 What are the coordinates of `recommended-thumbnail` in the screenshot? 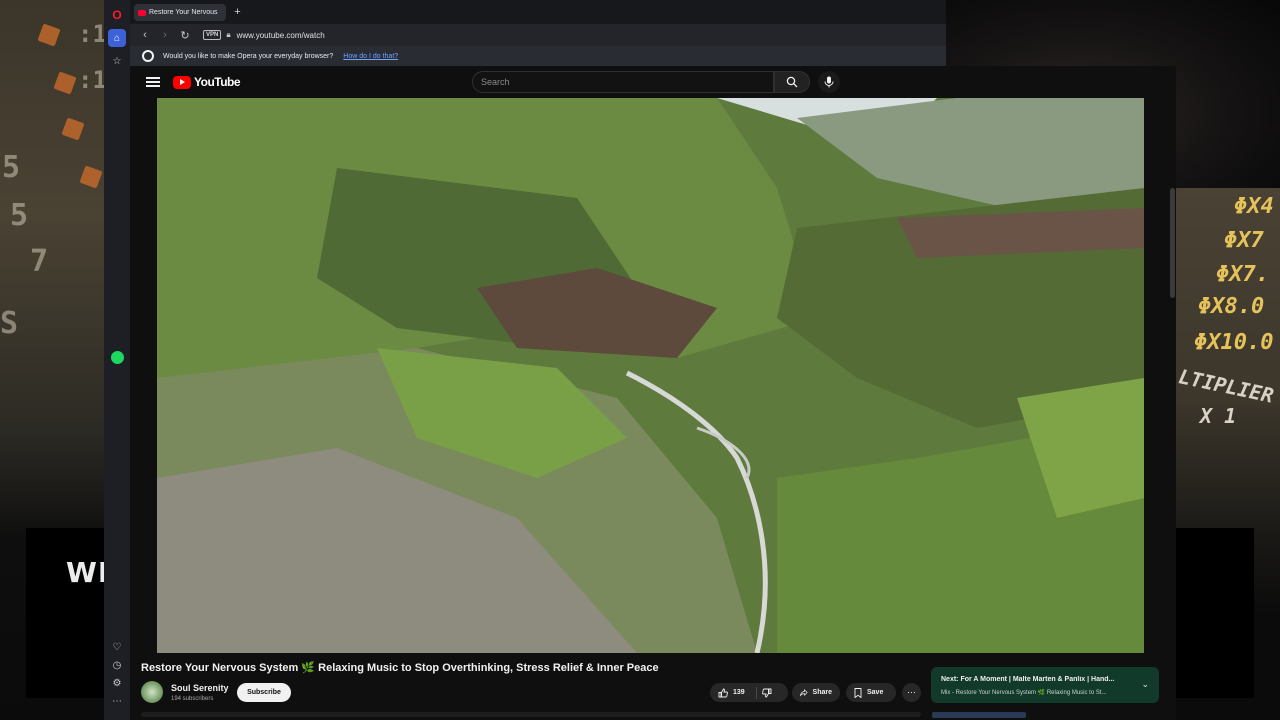 It's located at (979, 715).